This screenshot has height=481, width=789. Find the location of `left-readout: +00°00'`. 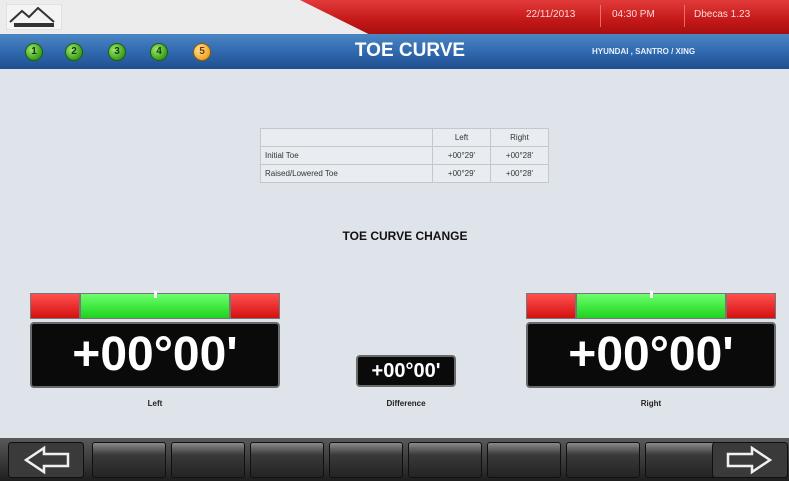

left-readout: +00°00' is located at coordinates (155, 355).